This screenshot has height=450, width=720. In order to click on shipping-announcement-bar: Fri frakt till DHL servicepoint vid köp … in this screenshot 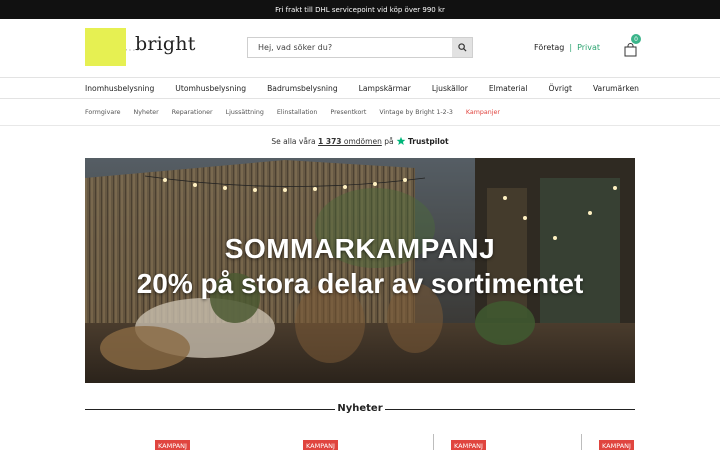, I will do `click(360, 9)`.